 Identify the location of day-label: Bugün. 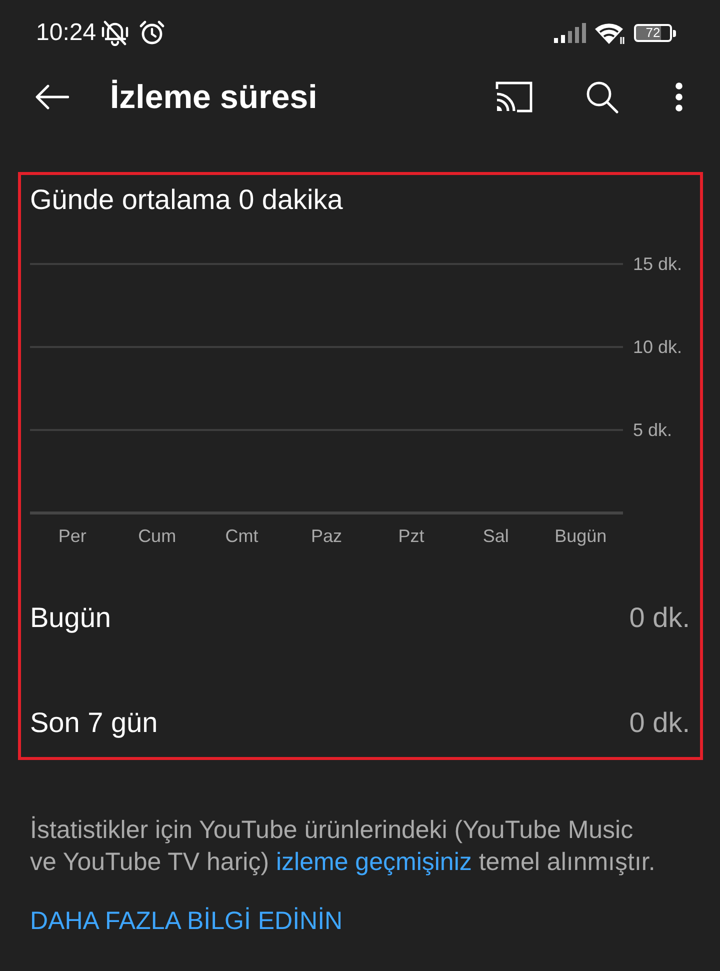
(580, 536).